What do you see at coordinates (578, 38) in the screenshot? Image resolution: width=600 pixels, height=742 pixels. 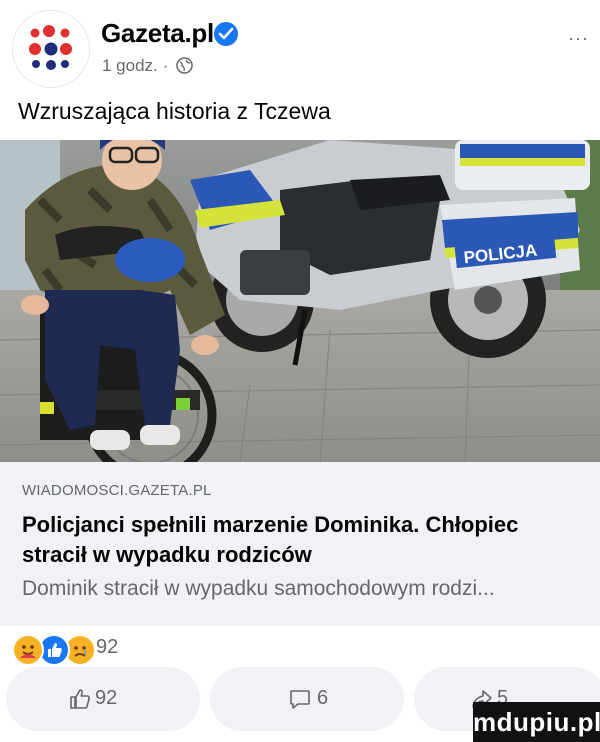 I see `more-options-icon: ···` at bounding box center [578, 38].